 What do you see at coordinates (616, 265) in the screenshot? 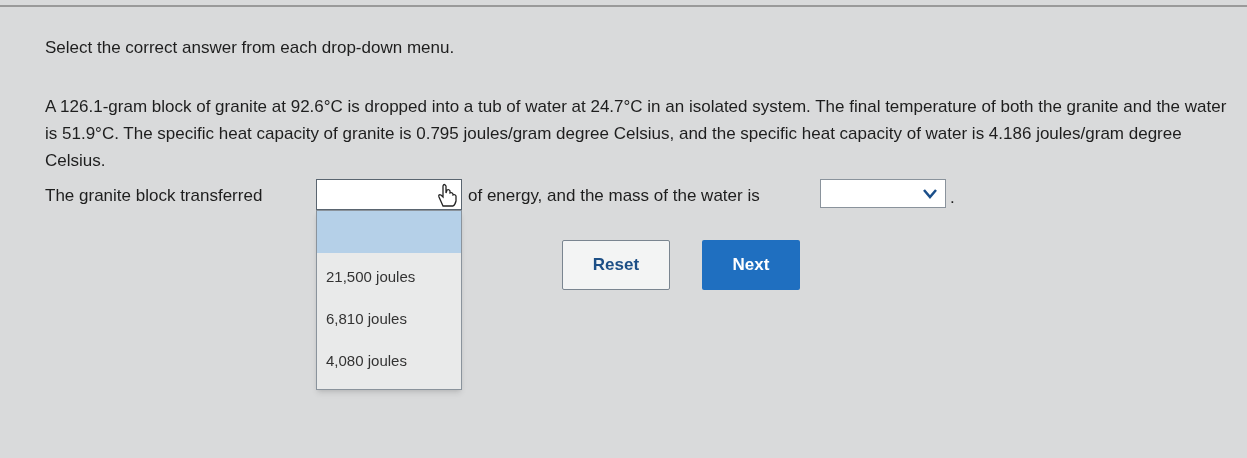
I see `reset-button: Reset` at bounding box center [616, 265].